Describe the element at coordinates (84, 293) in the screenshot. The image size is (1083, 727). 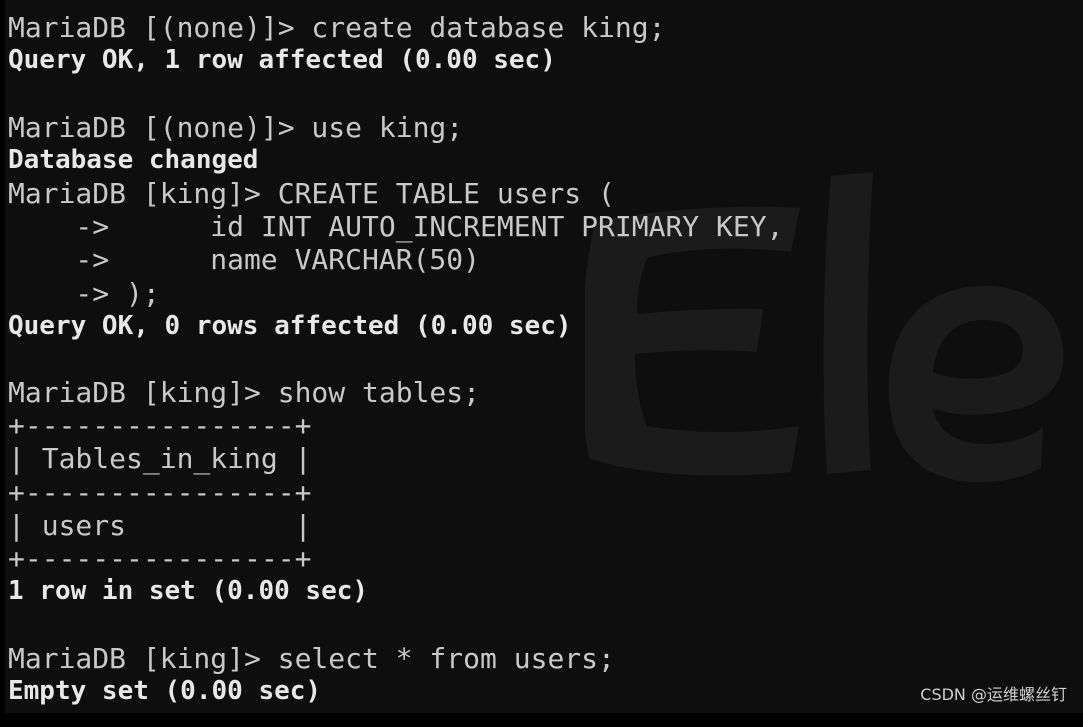
I see `terminal-prompt-line: -> );` at that location.